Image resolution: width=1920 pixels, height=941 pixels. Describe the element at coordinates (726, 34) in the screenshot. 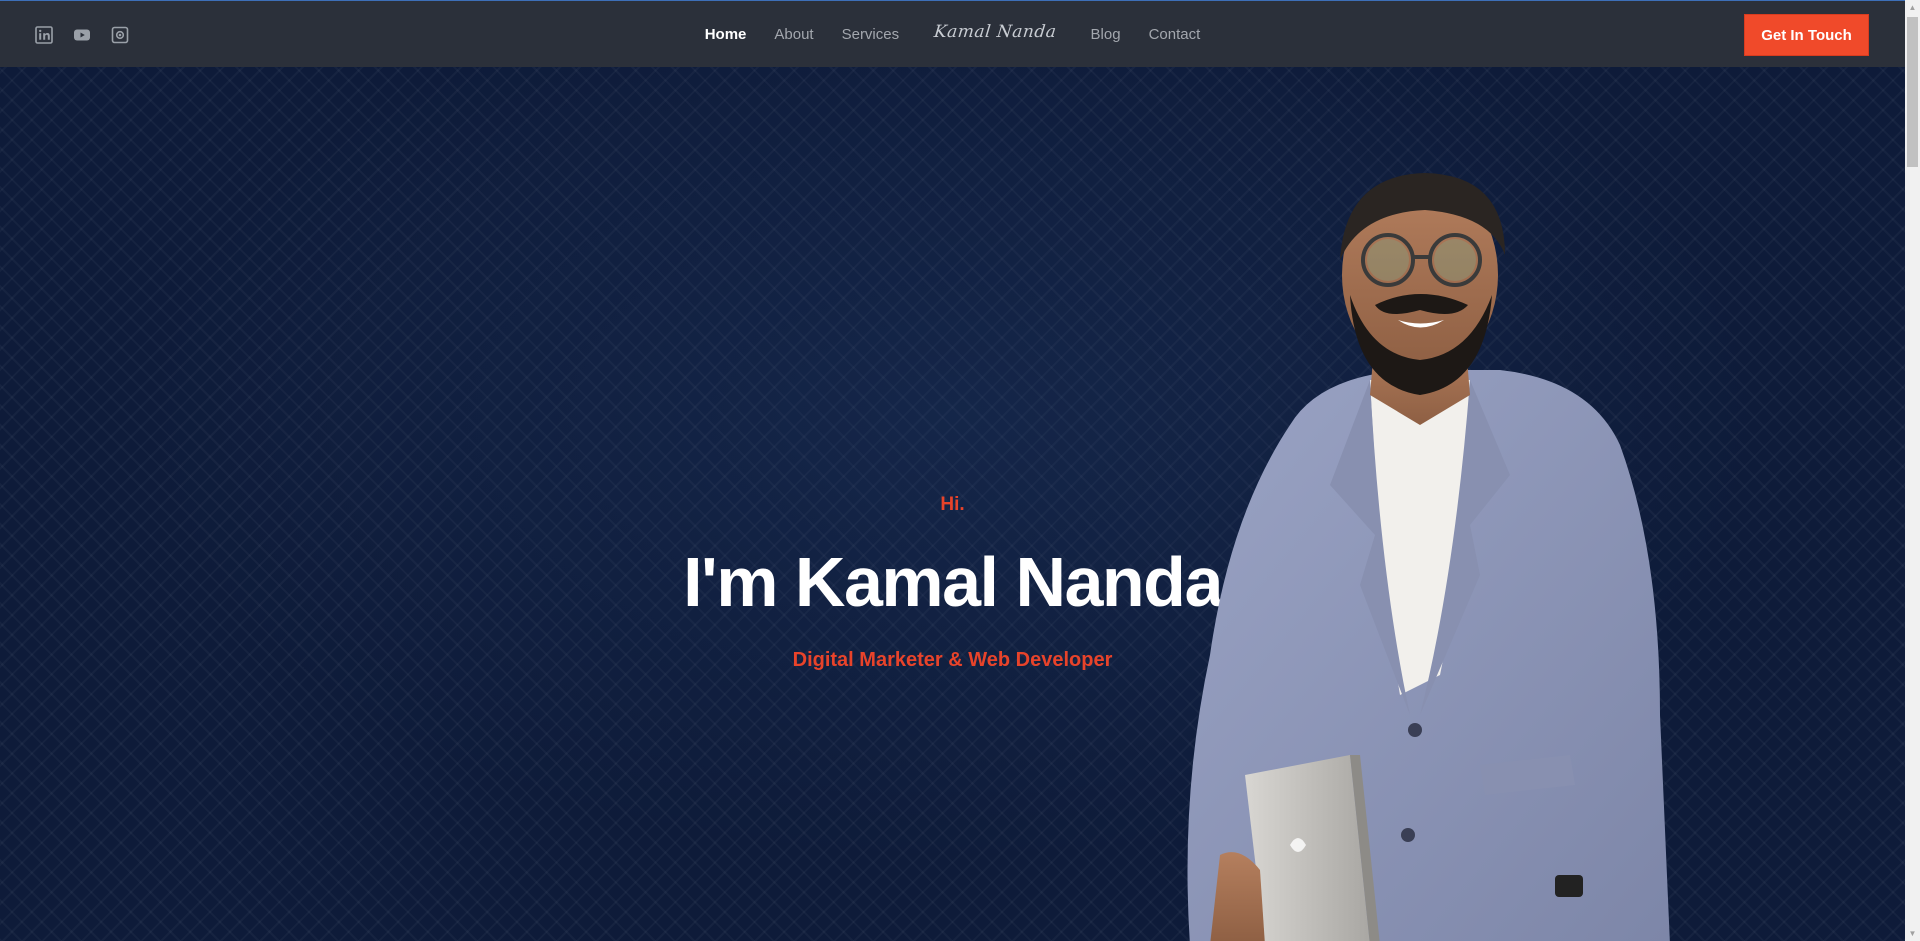

I see `nav-home: Home` at that location.